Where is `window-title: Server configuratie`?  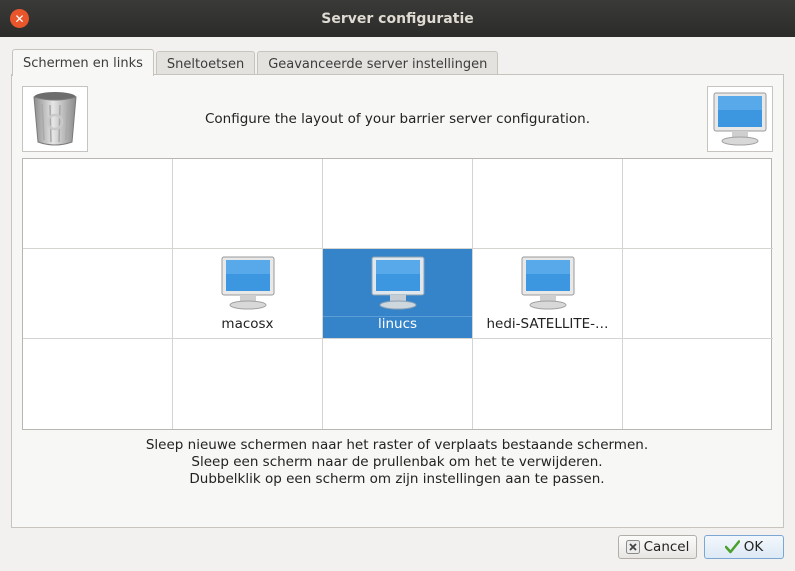 window-title: Server configuratie is located at coordinates (397, 18).